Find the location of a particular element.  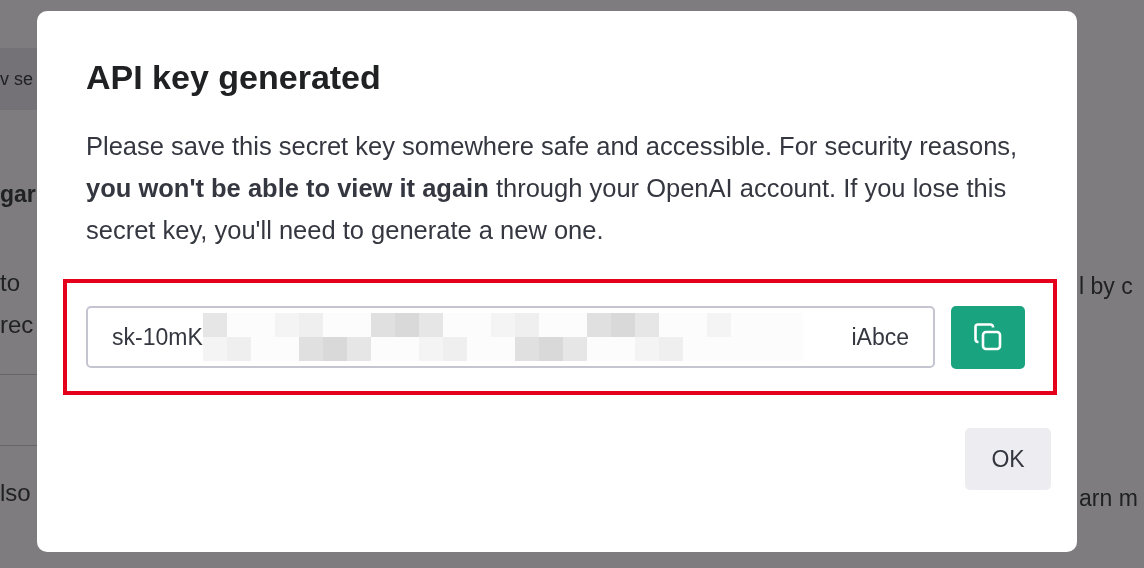

copy-icon is located at coordinates (988, 337).